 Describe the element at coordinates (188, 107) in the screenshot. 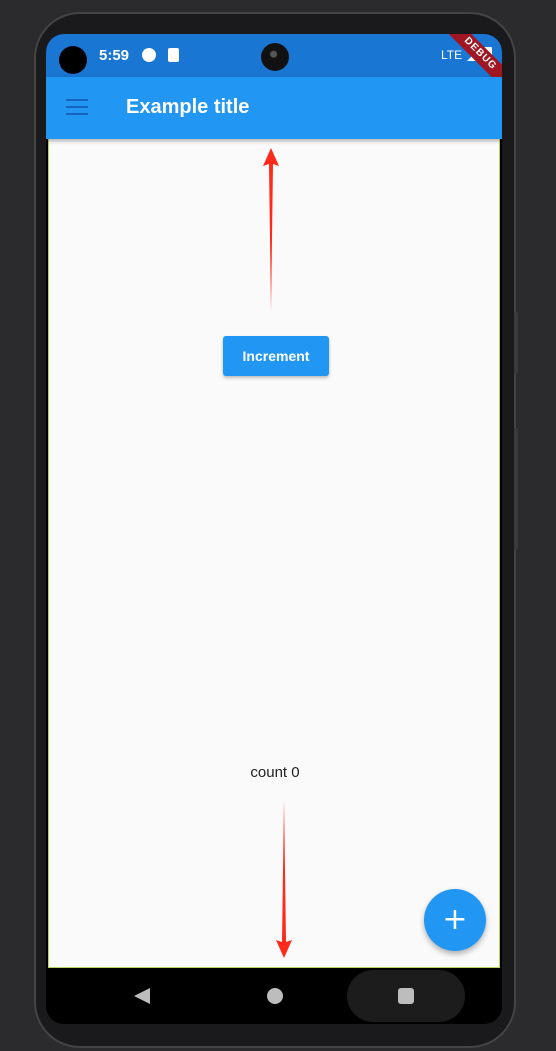

I see `page-title: Example title` at that location.